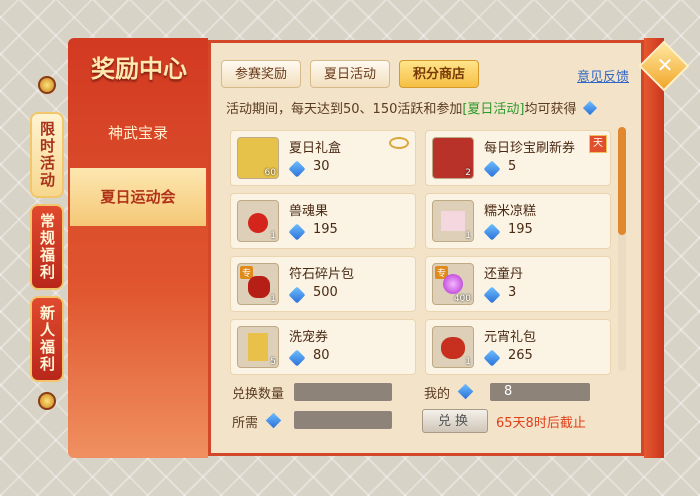  I want to click on gift-box-icon: 60, so click(258, 158).